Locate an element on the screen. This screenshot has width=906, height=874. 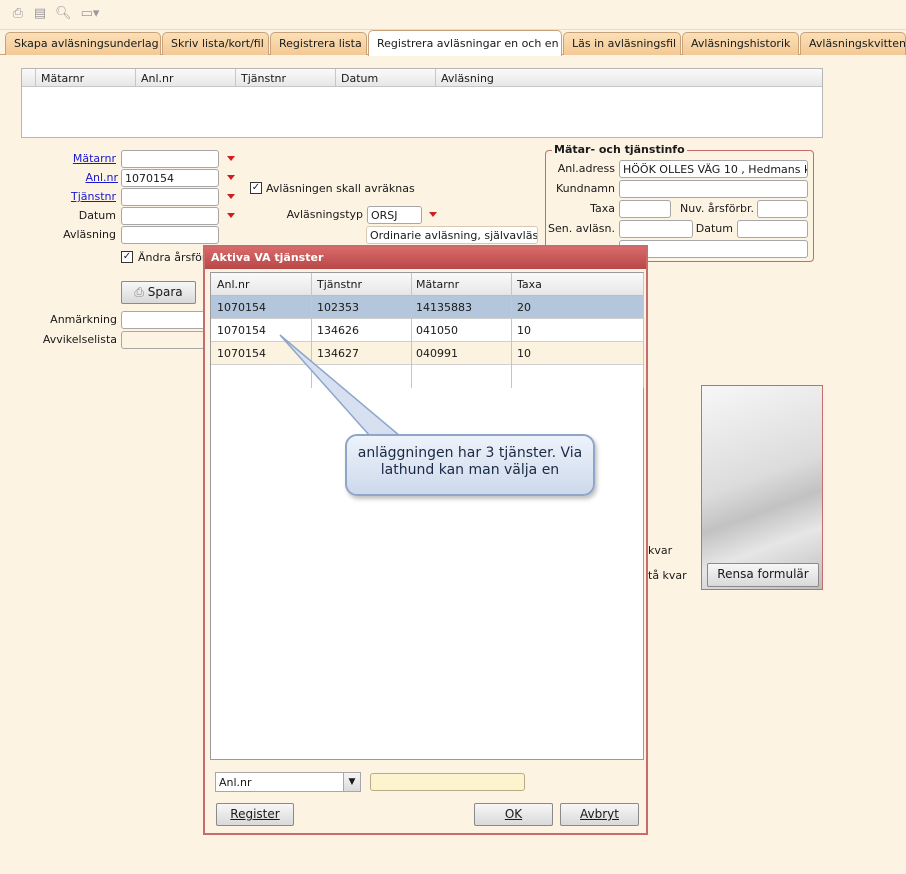
matarnr-dropdown-icon is located at coordinates (231, 159).